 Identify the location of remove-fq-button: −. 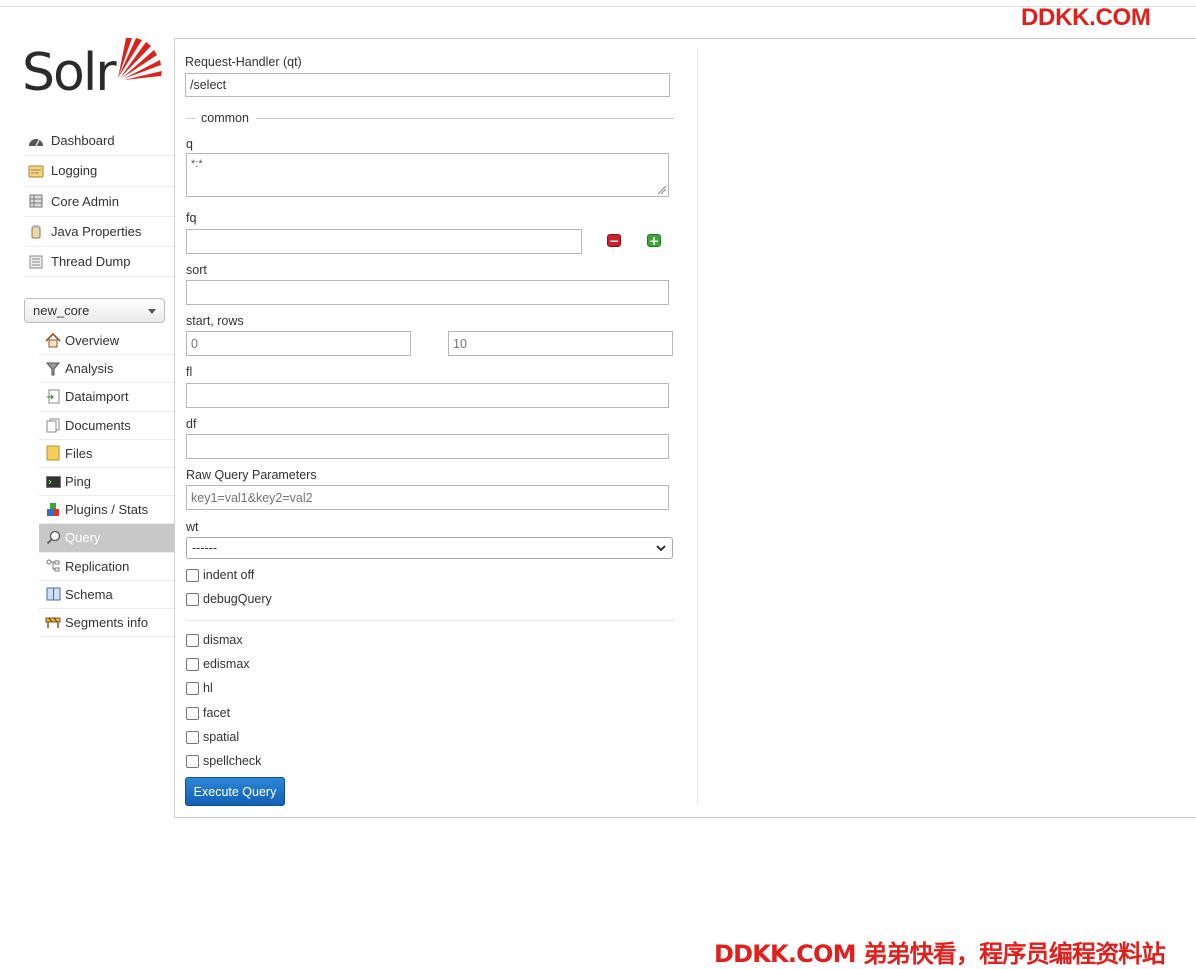
(614, 240).